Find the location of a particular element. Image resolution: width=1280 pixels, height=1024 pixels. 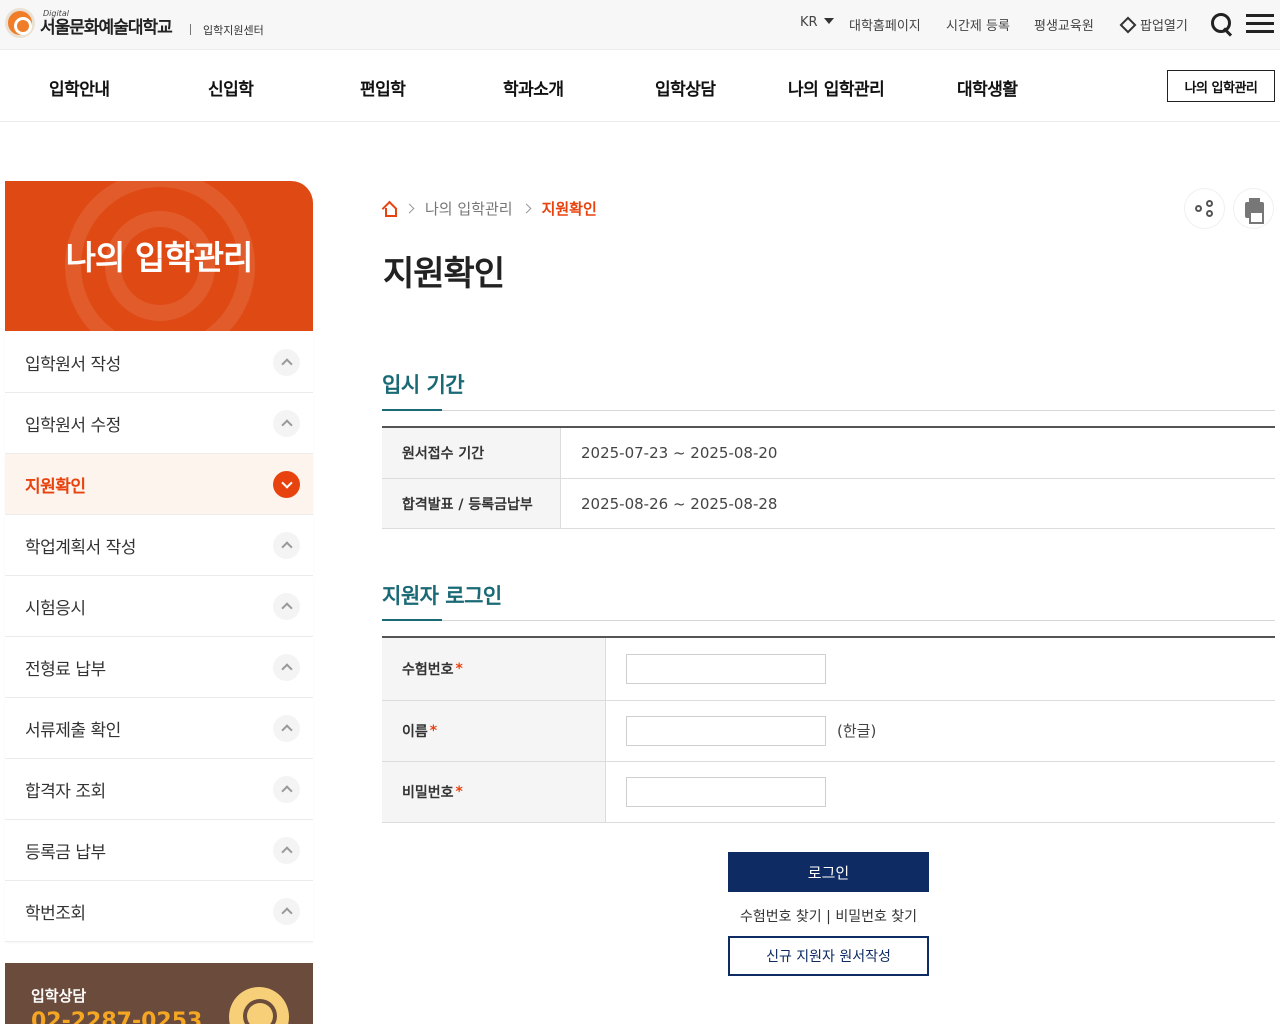

login-form-table: 수험번호 * 이름 * (한글) 비밀번호 * is located at coordinates (828, 729).